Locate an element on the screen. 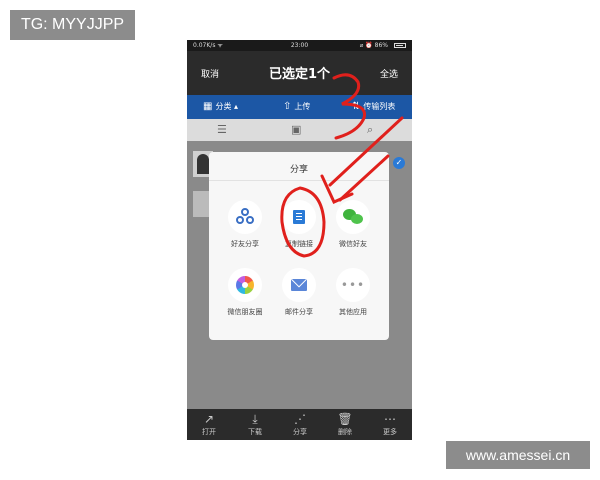 This screenshot has height=480, width=600. option-label: 复制链接 is located at coordinates (299, 244).